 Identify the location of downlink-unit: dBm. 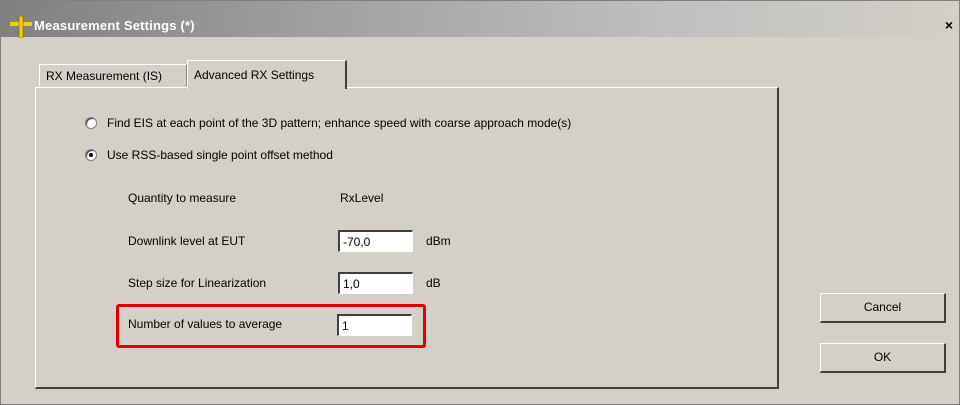
(438, 241).